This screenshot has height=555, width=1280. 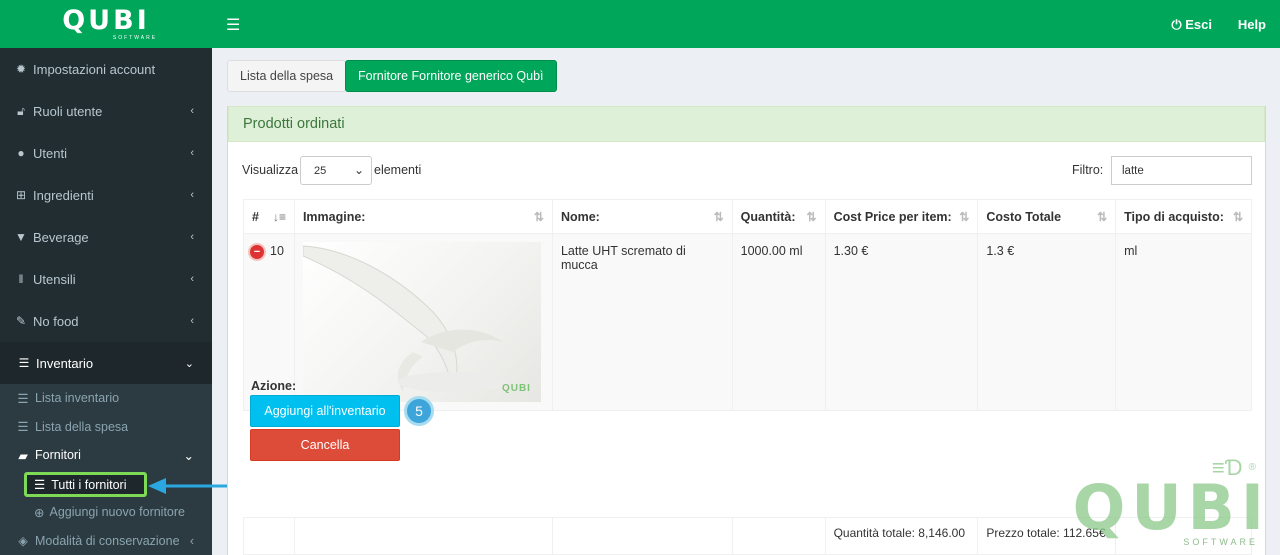 What do you see at coordinates (405, 319) in the screenshot?
I see `milk-splash-icon` at bounding box center [405, 319].